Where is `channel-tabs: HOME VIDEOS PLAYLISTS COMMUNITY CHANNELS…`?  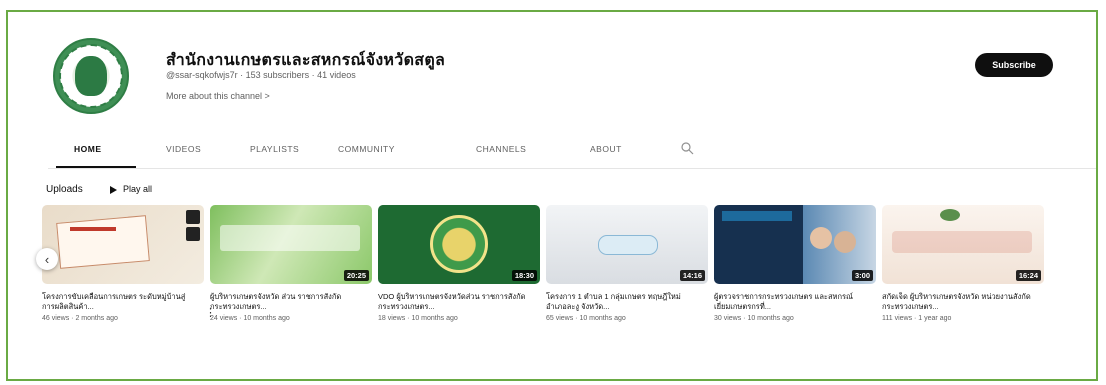
channel-tabs: HOME VIDEOS PLAYLISTS COMMUNITY CHANNELS… is located at coordinates (572, 150).